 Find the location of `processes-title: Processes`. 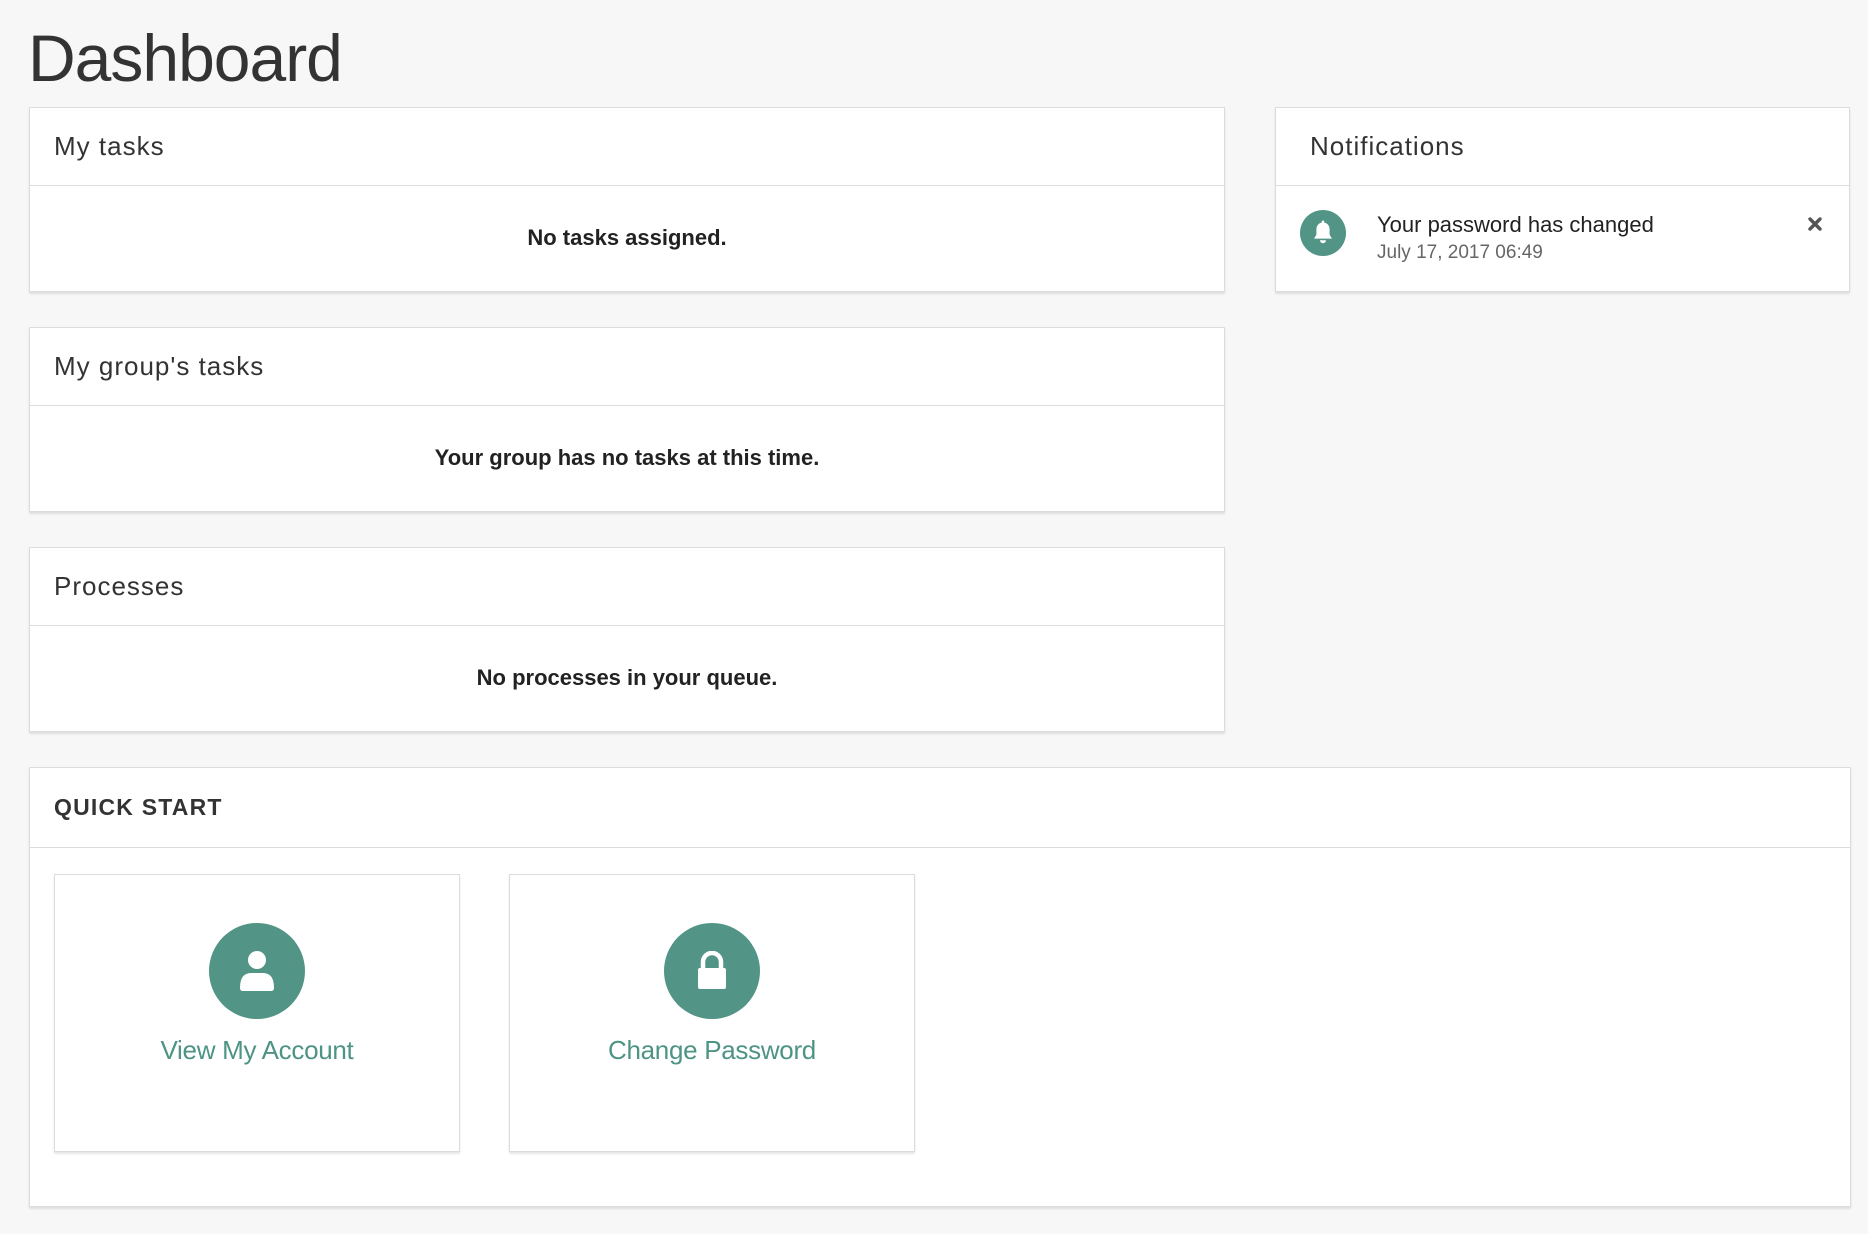

processes-title: Processes is located at coordinates (119, 586).